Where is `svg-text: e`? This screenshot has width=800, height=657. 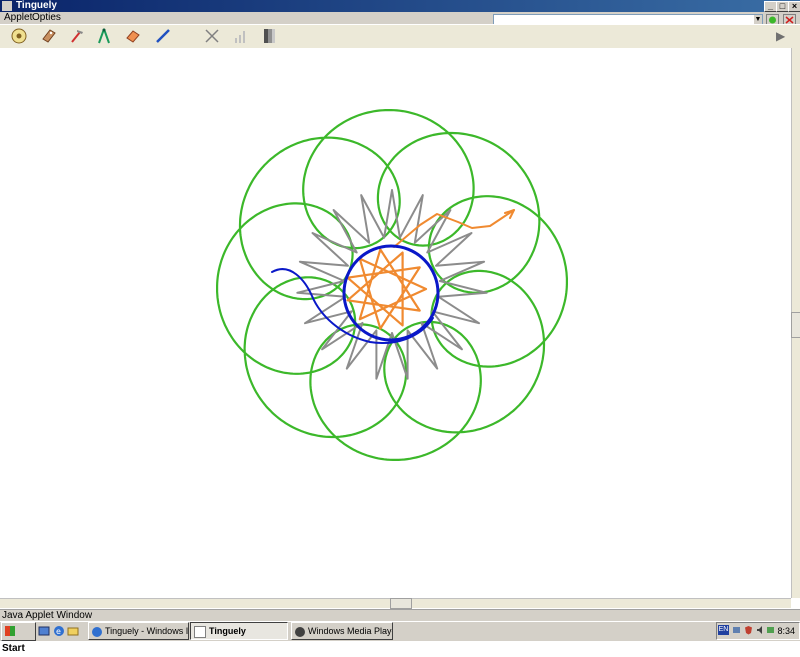 svg-text: e is located at coordinates (58, 631).